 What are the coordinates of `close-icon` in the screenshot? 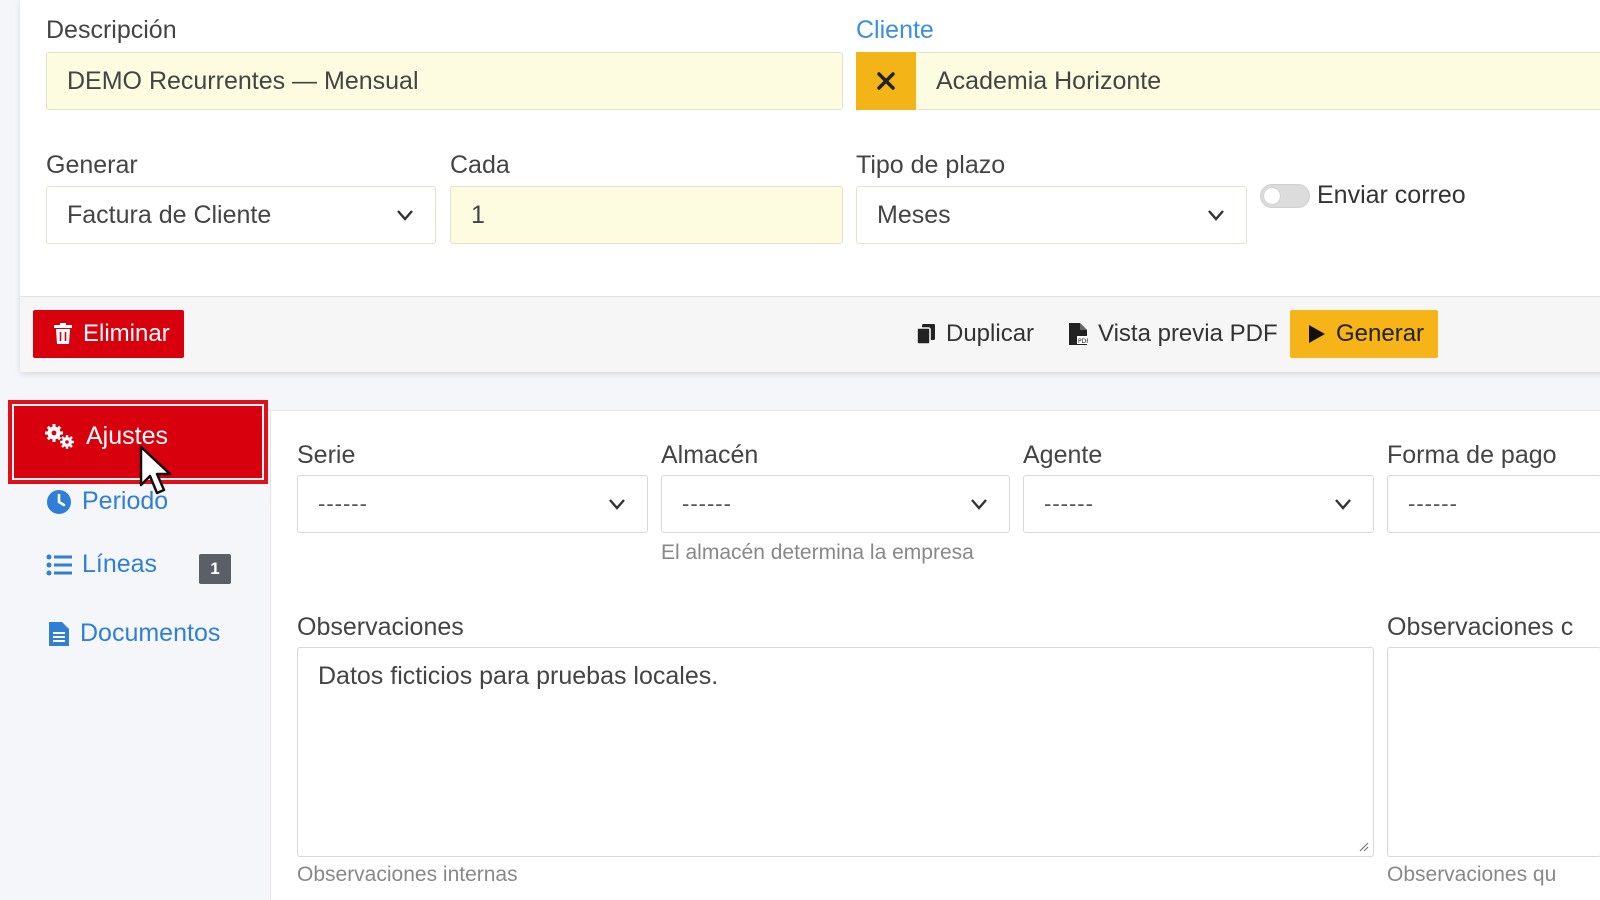 It's located at (886, 81).